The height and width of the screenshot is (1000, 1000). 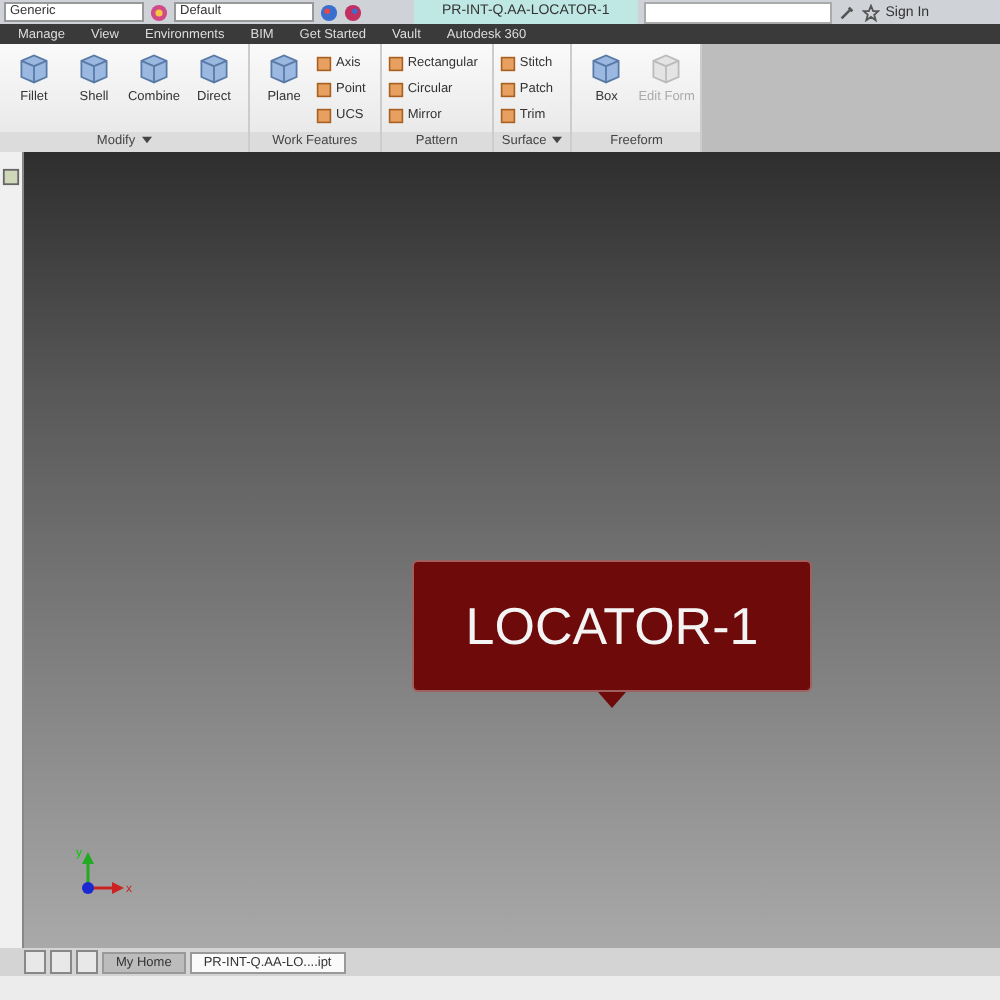 What do you see at coordinates (159, 12) in the screenshot?
I see `color-wheel-icon` at bounding box center [159, 12].